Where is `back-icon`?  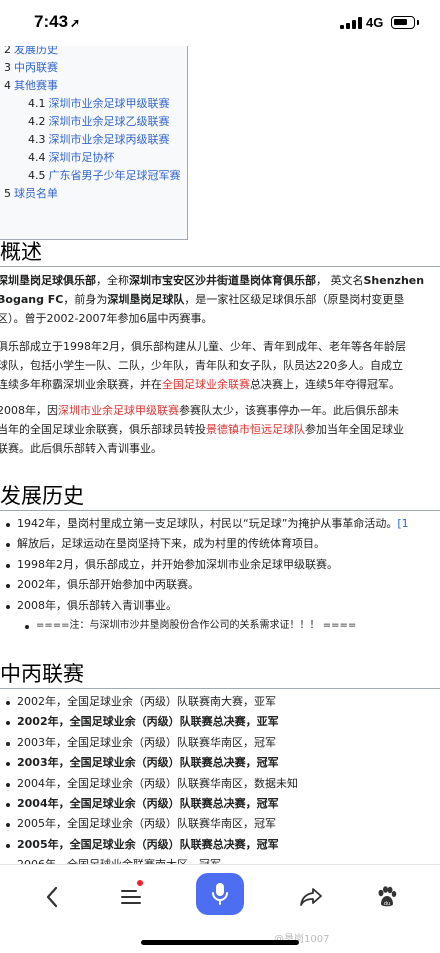 back-icon is located at coordinates (52, 897).